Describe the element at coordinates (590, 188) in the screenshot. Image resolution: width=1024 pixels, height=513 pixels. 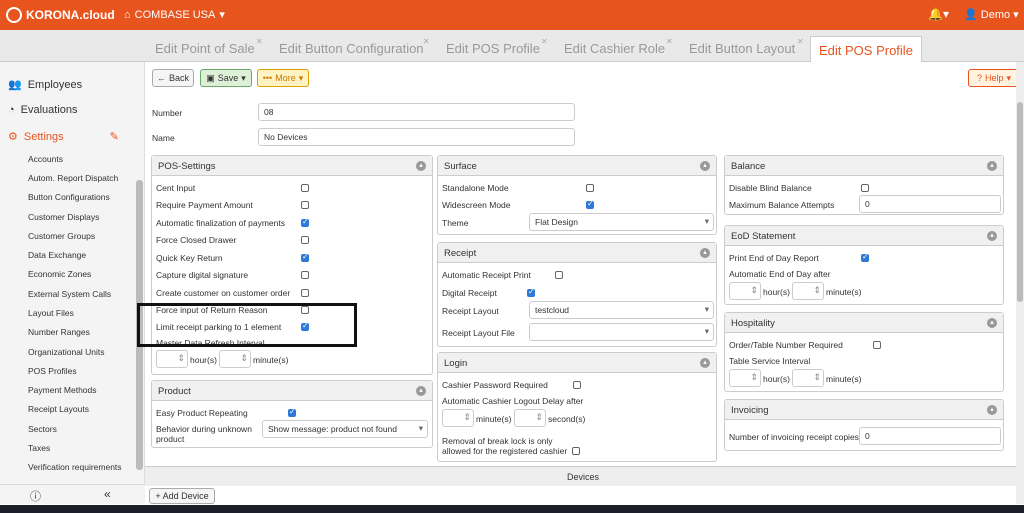
I see `standalone-checkbox` at that location.